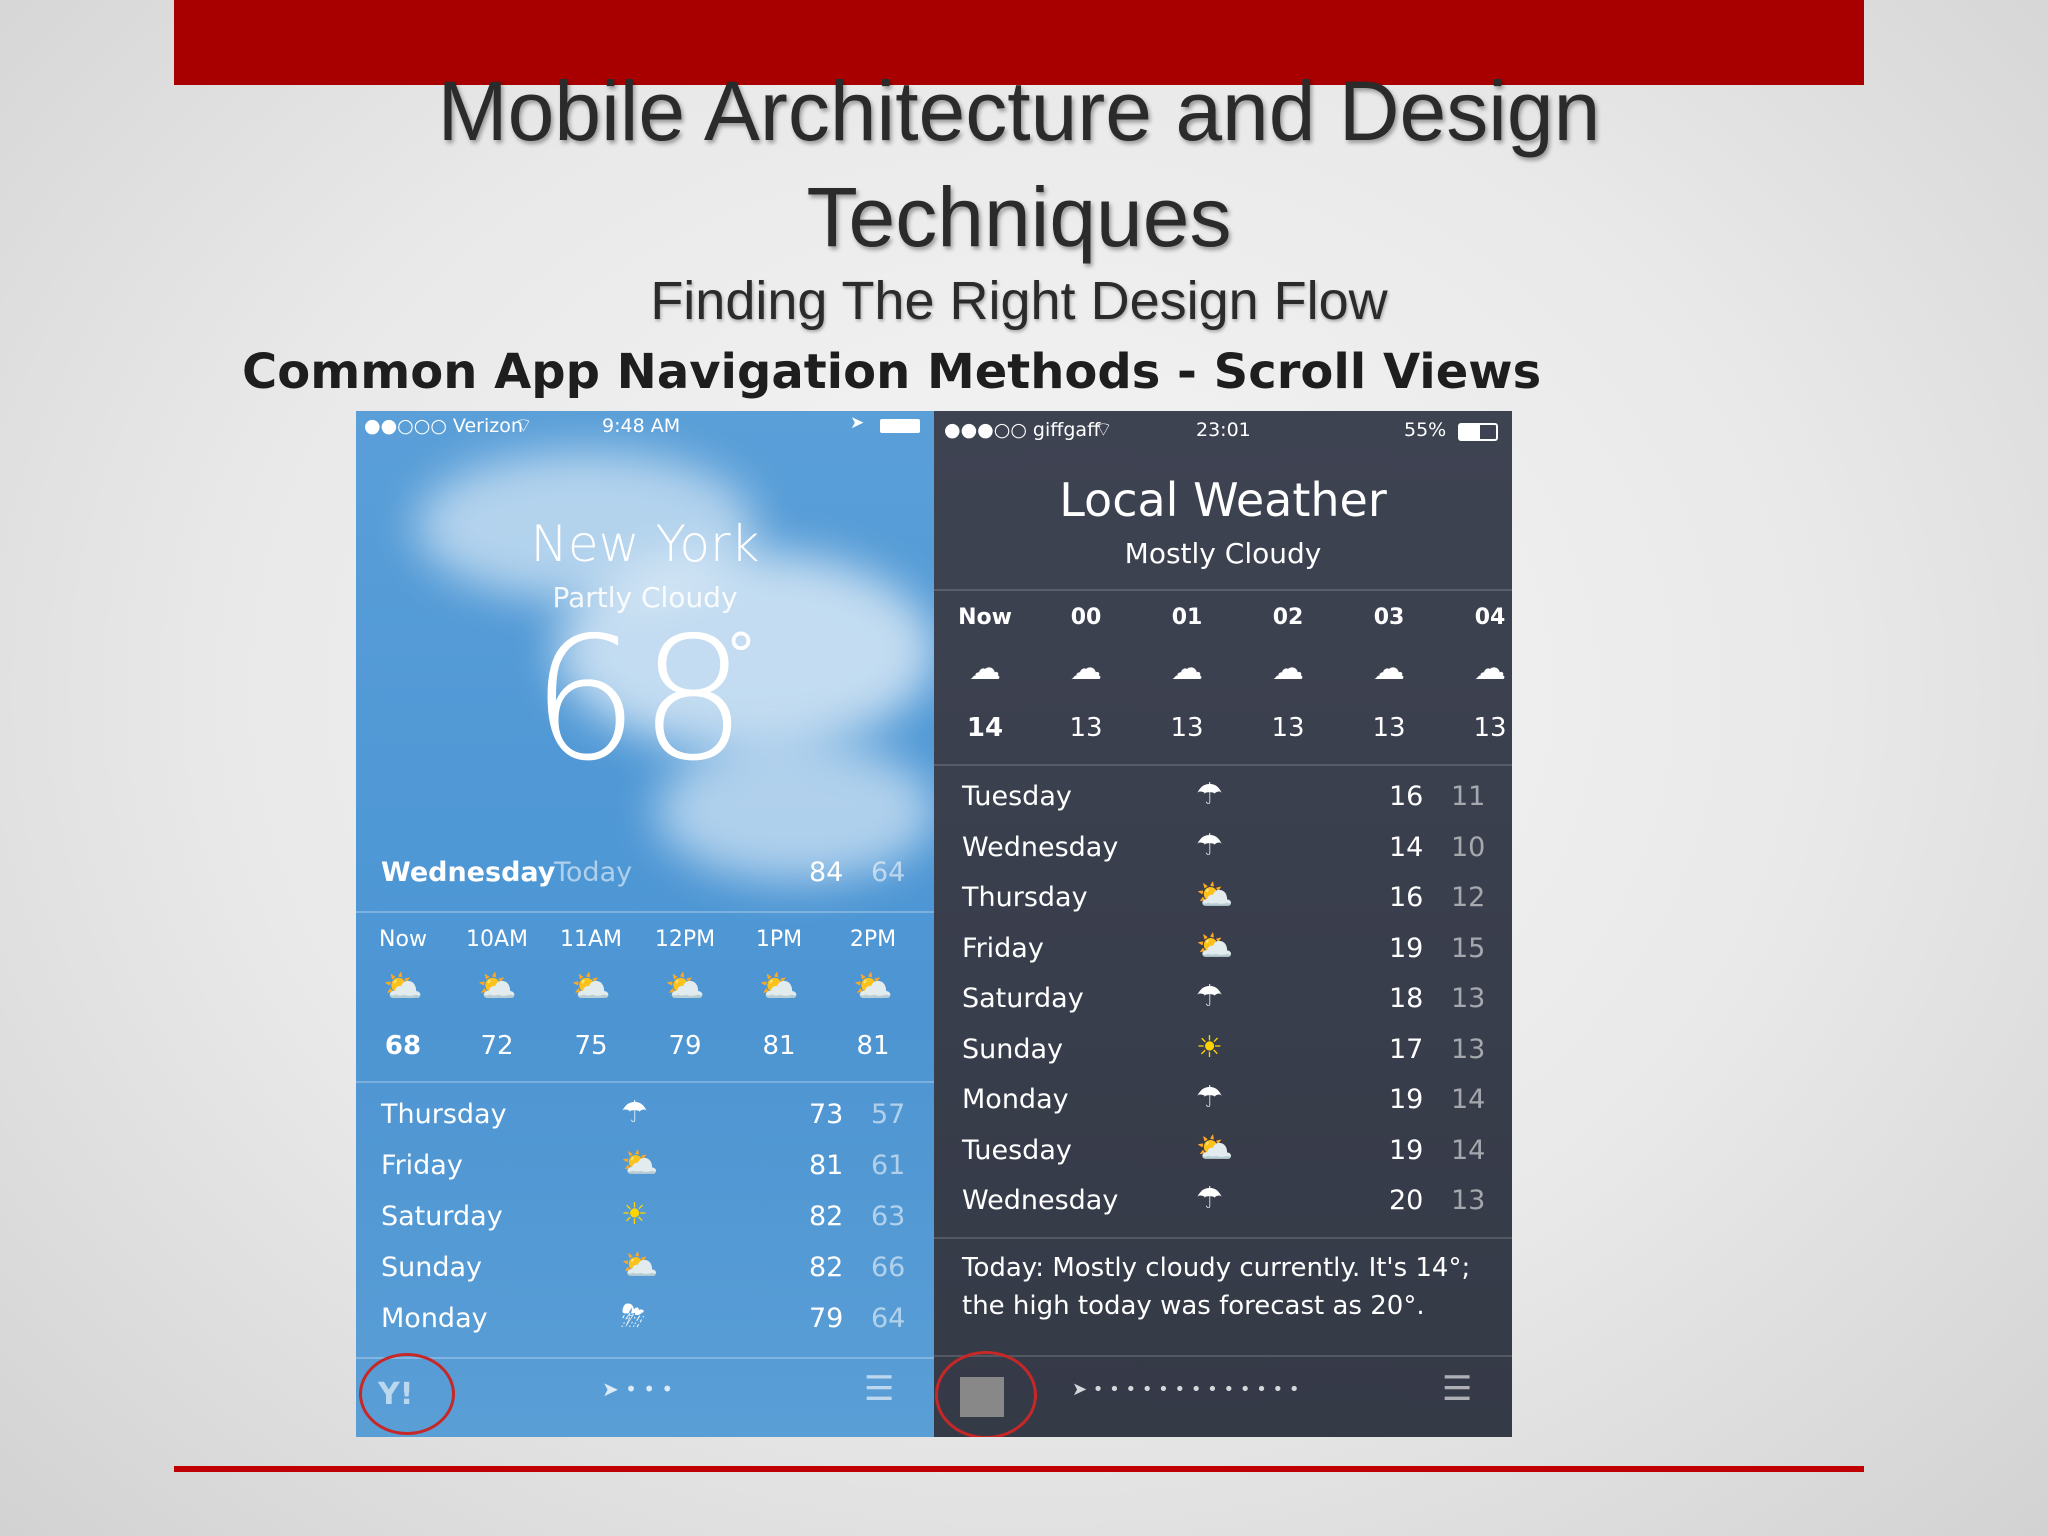  Describe the element at coordinates (1490, 617) in the screenshot. I see `hour-label: 04` at that location.